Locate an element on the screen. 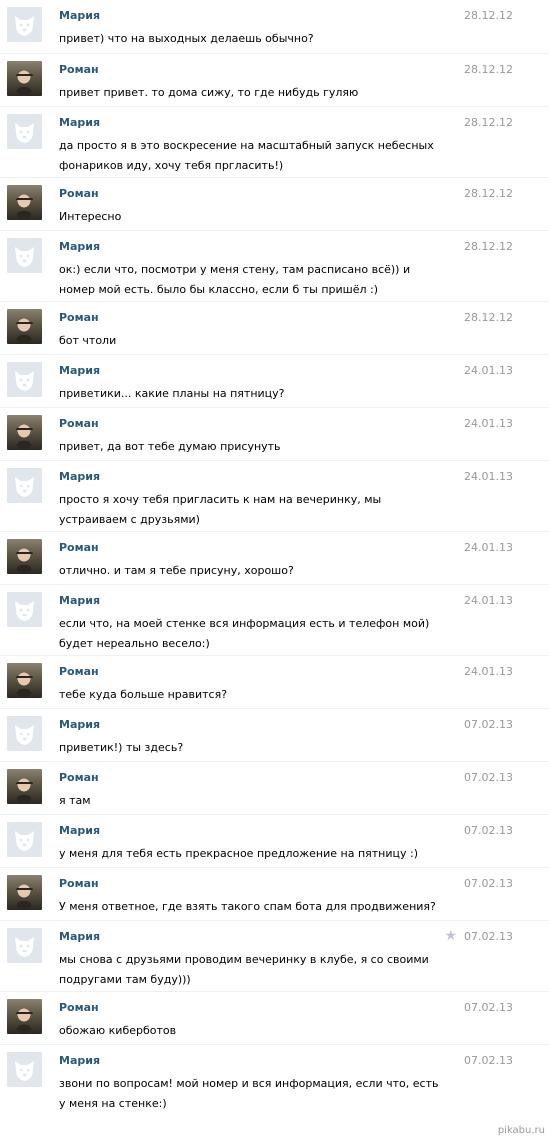 Image resolution: width=549 pixels, height=1139 pixels. message-text: Интересно is located at coordinates (90, 216).